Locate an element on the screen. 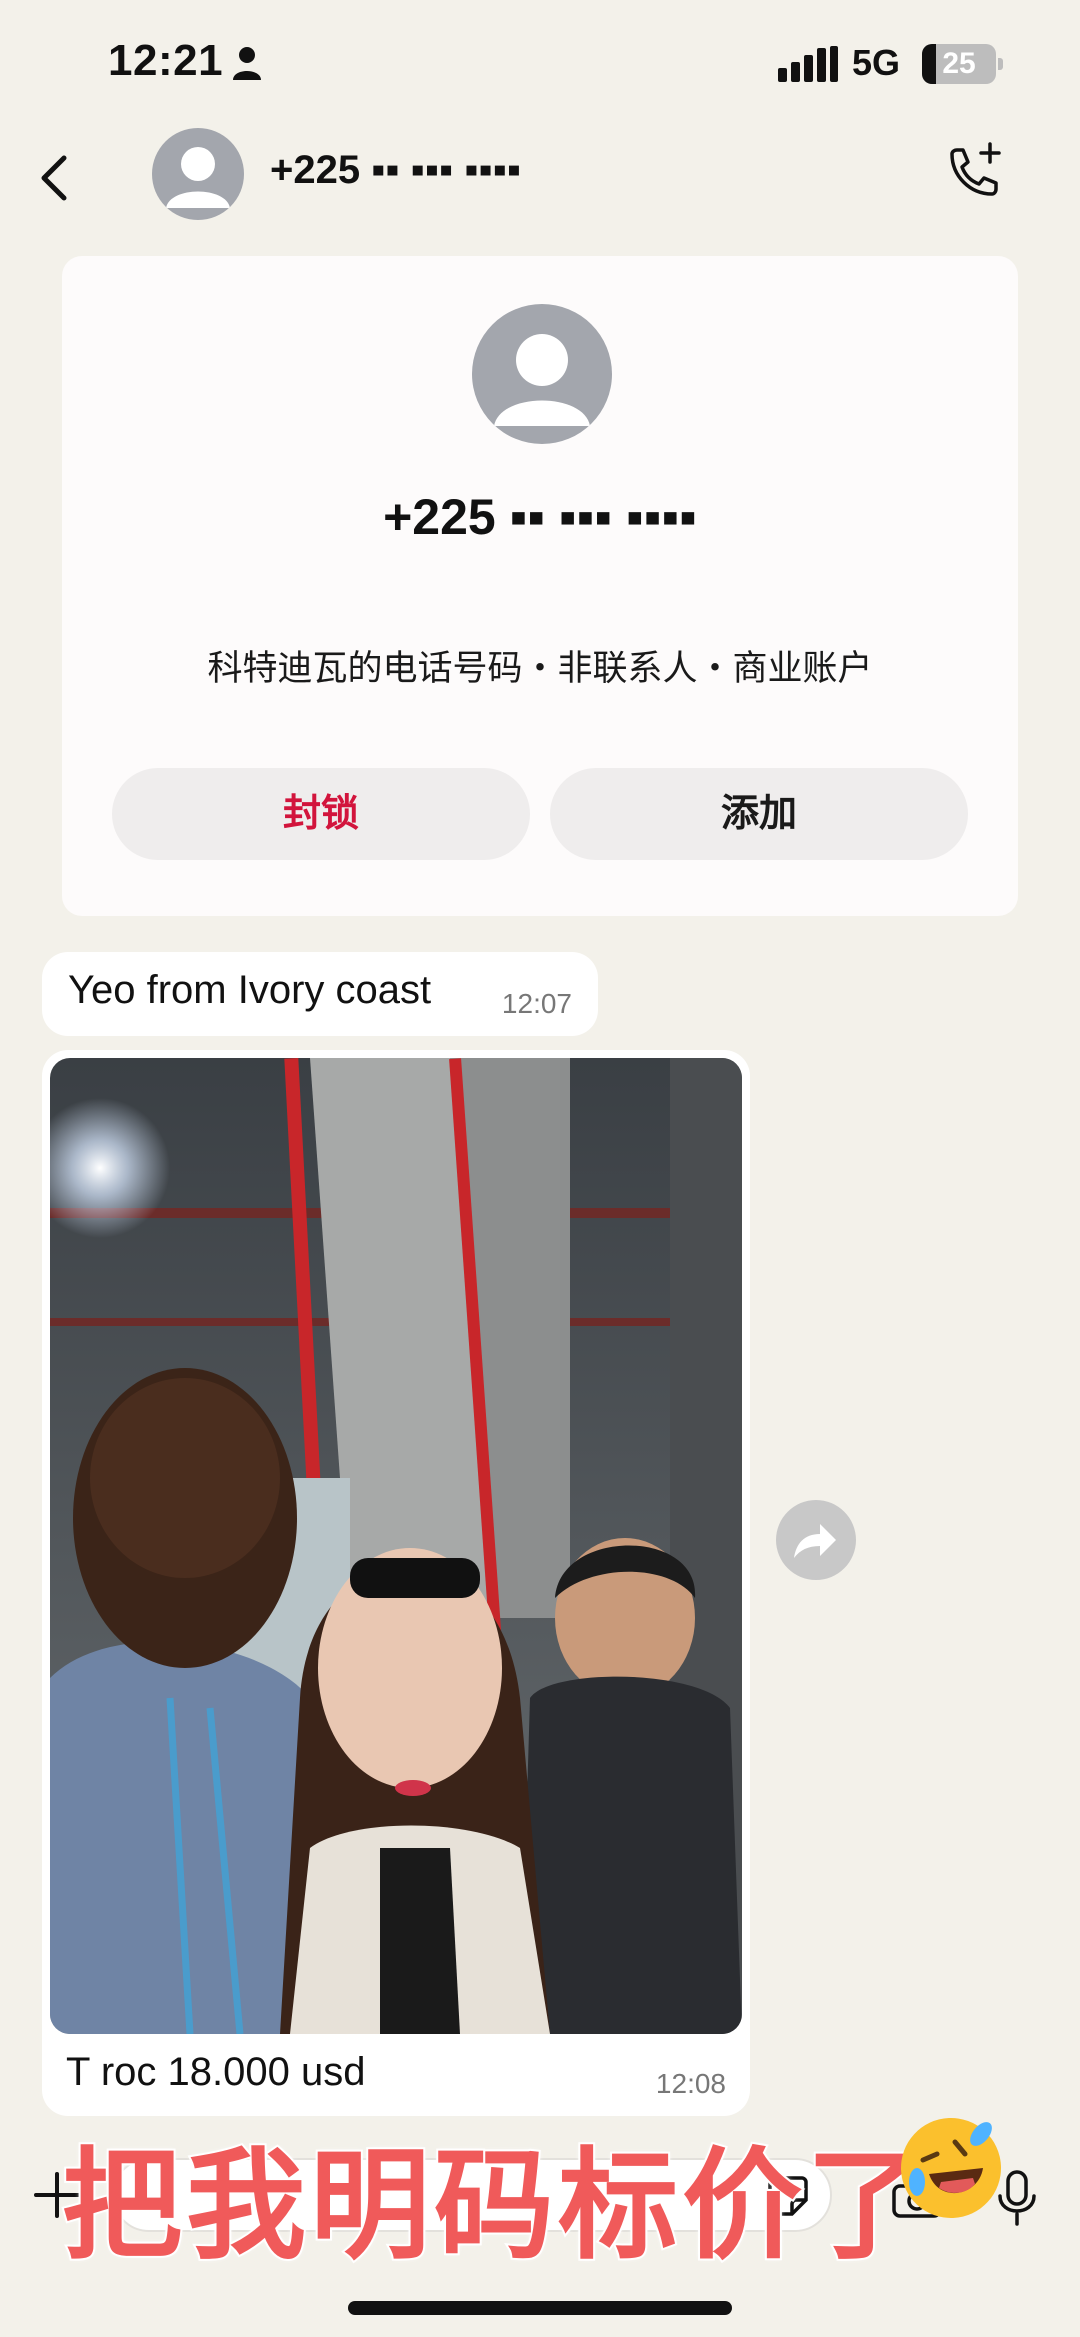  message-time: 12:08 is located at coordinates (690, 2083).